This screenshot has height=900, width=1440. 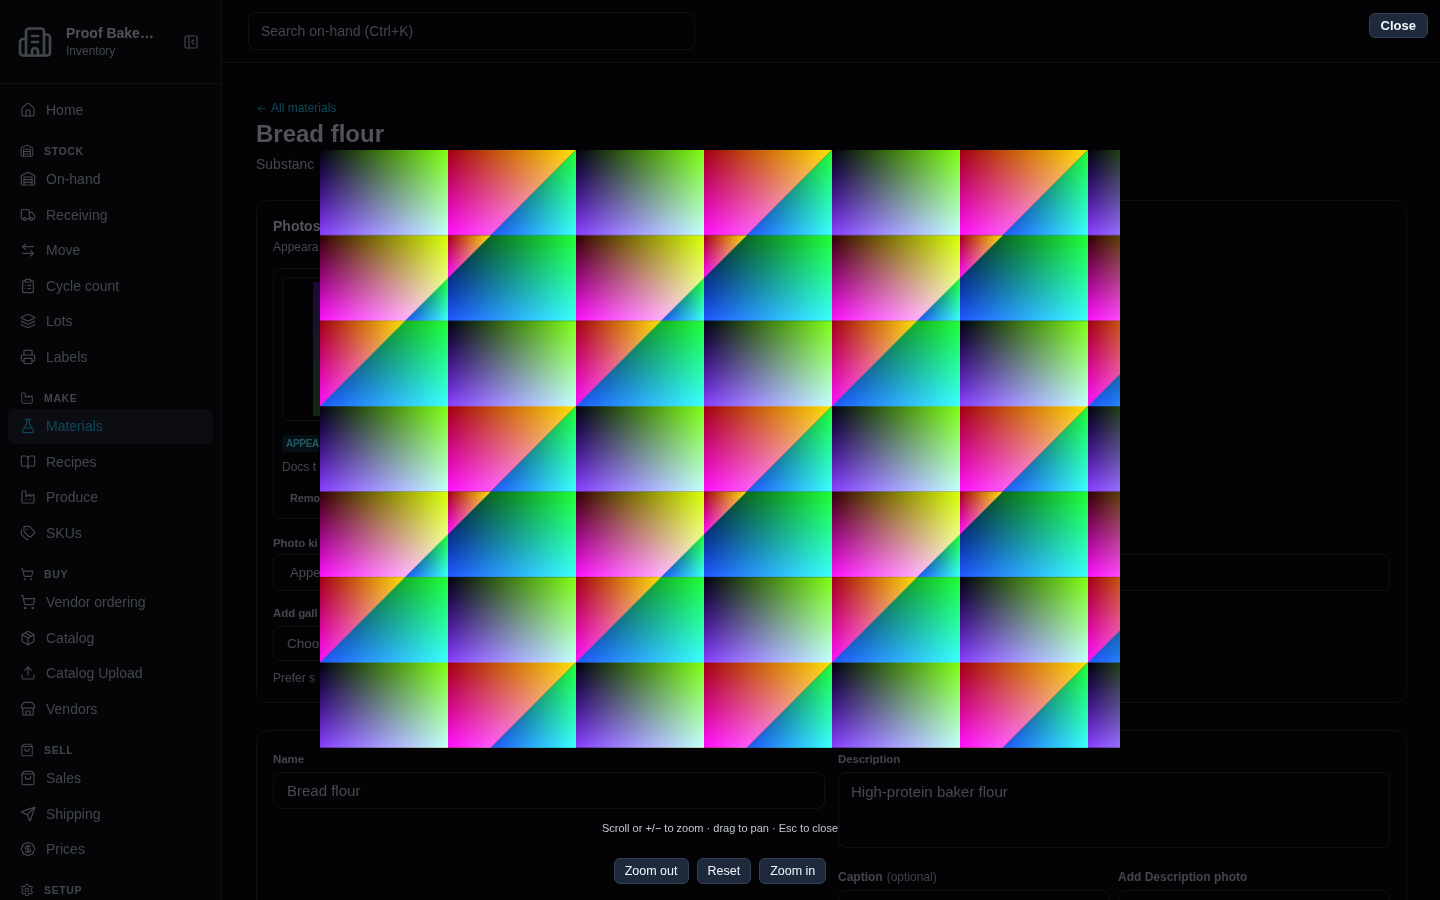 I want to click on description-textarea: High-protein baker flour, so click(x=1114, y=810).